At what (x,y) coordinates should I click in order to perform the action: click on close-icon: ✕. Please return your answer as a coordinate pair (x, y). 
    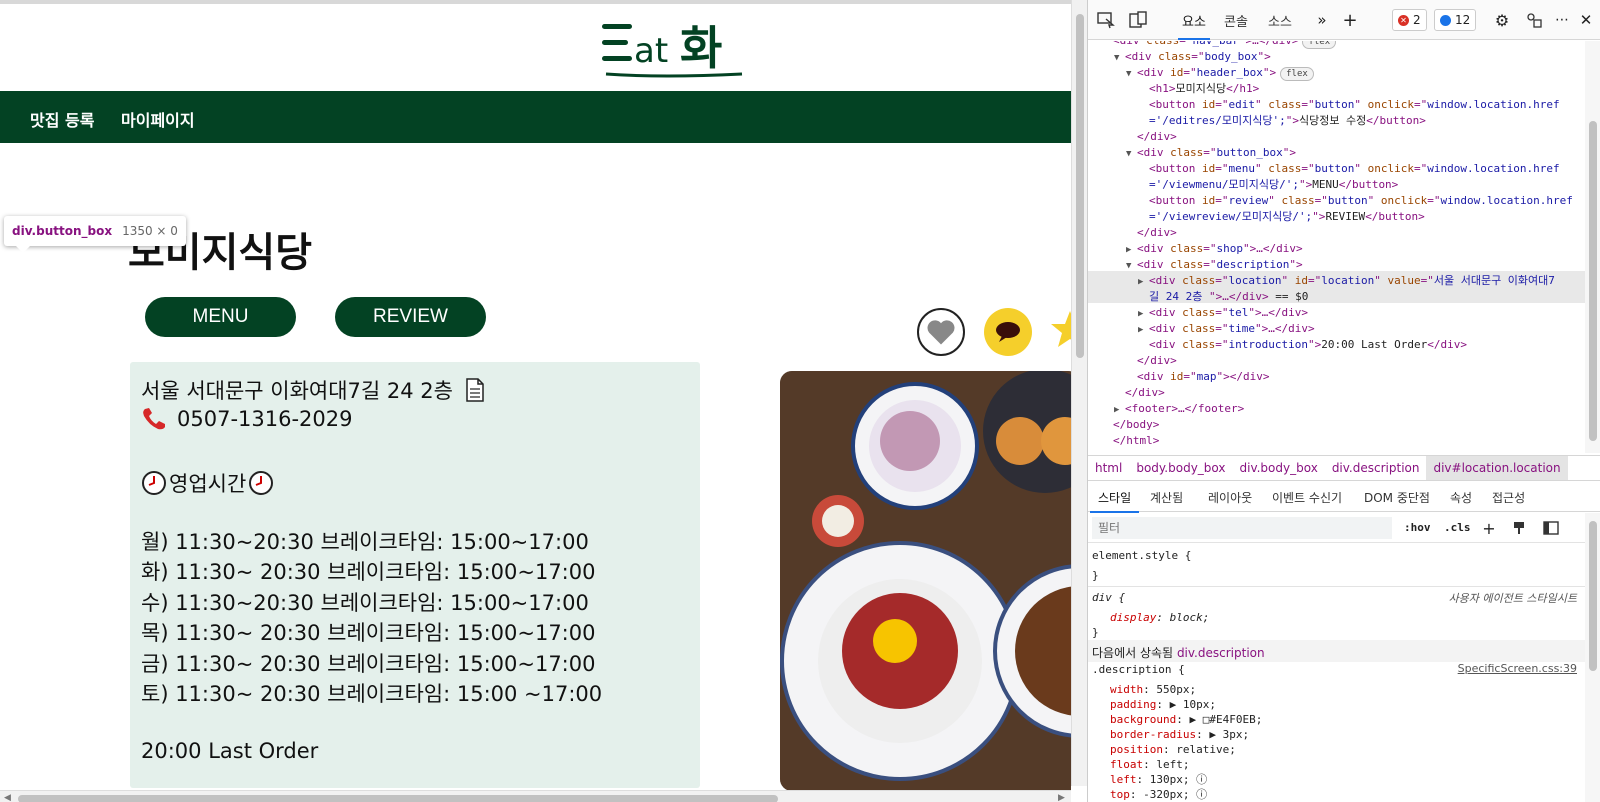
    Looking at the image, I should click on (1586, 20).